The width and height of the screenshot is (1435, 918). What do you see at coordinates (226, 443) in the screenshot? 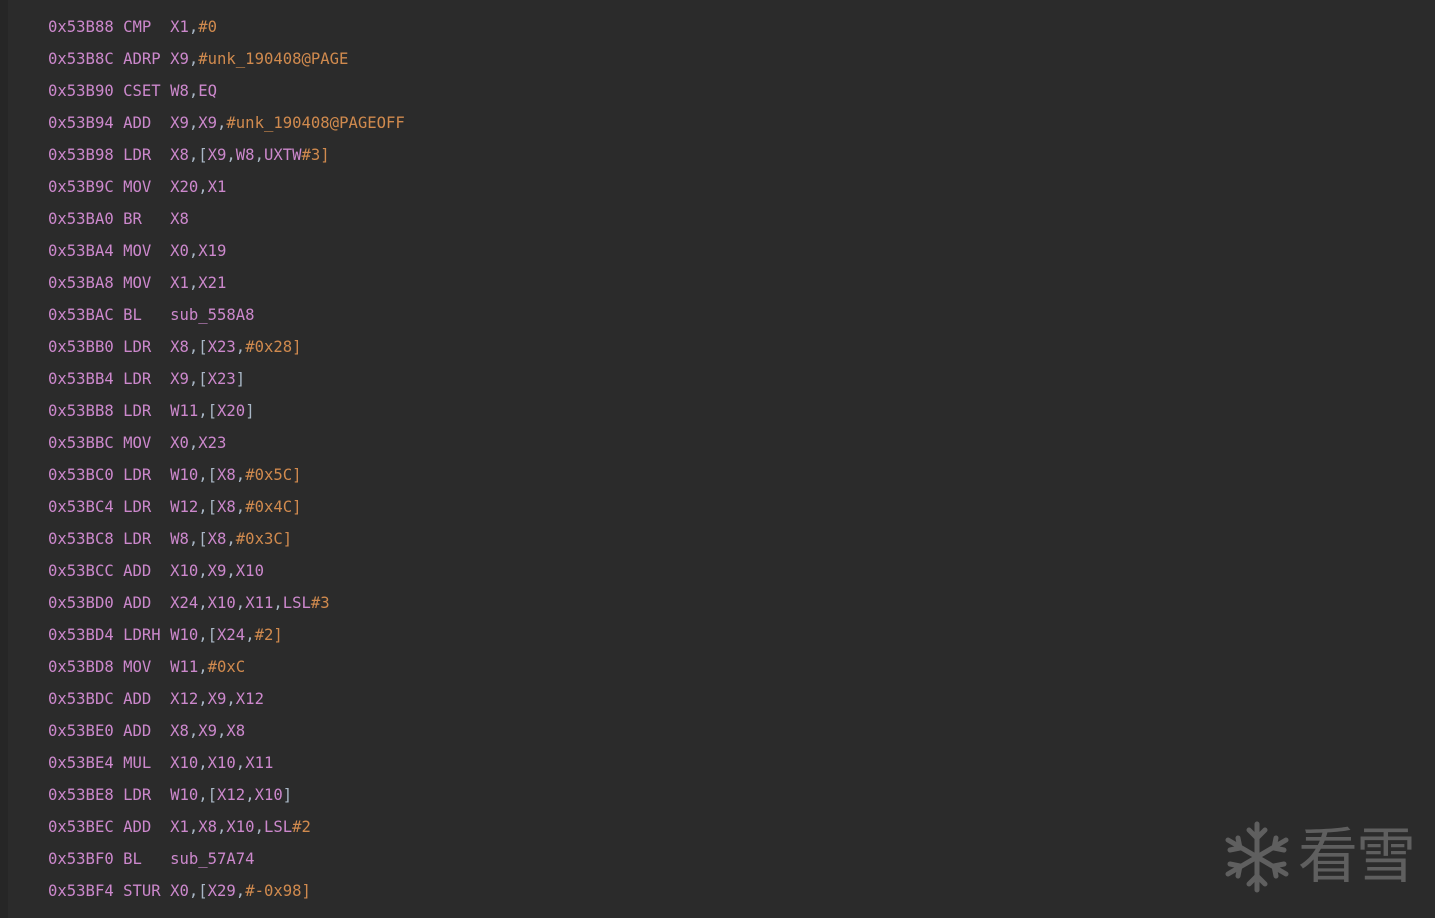
I see `code-line: 0x53BBC MOV X0,X23` at bounding box center [226, 443].